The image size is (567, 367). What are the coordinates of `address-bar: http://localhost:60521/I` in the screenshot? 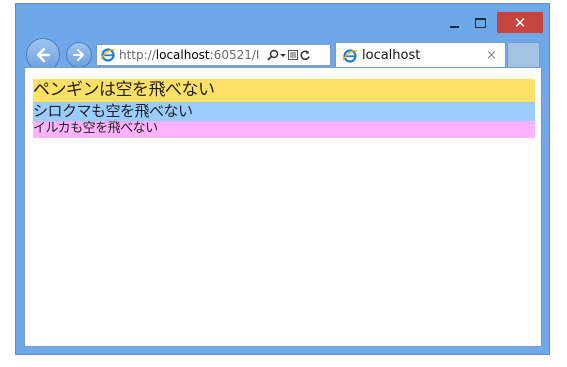 It's located at (213, 55).